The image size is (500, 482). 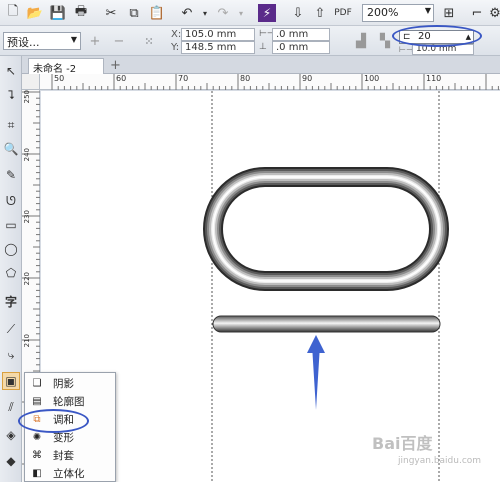 I want to click on contour-icon: ▤, so click(x=37, y=401).